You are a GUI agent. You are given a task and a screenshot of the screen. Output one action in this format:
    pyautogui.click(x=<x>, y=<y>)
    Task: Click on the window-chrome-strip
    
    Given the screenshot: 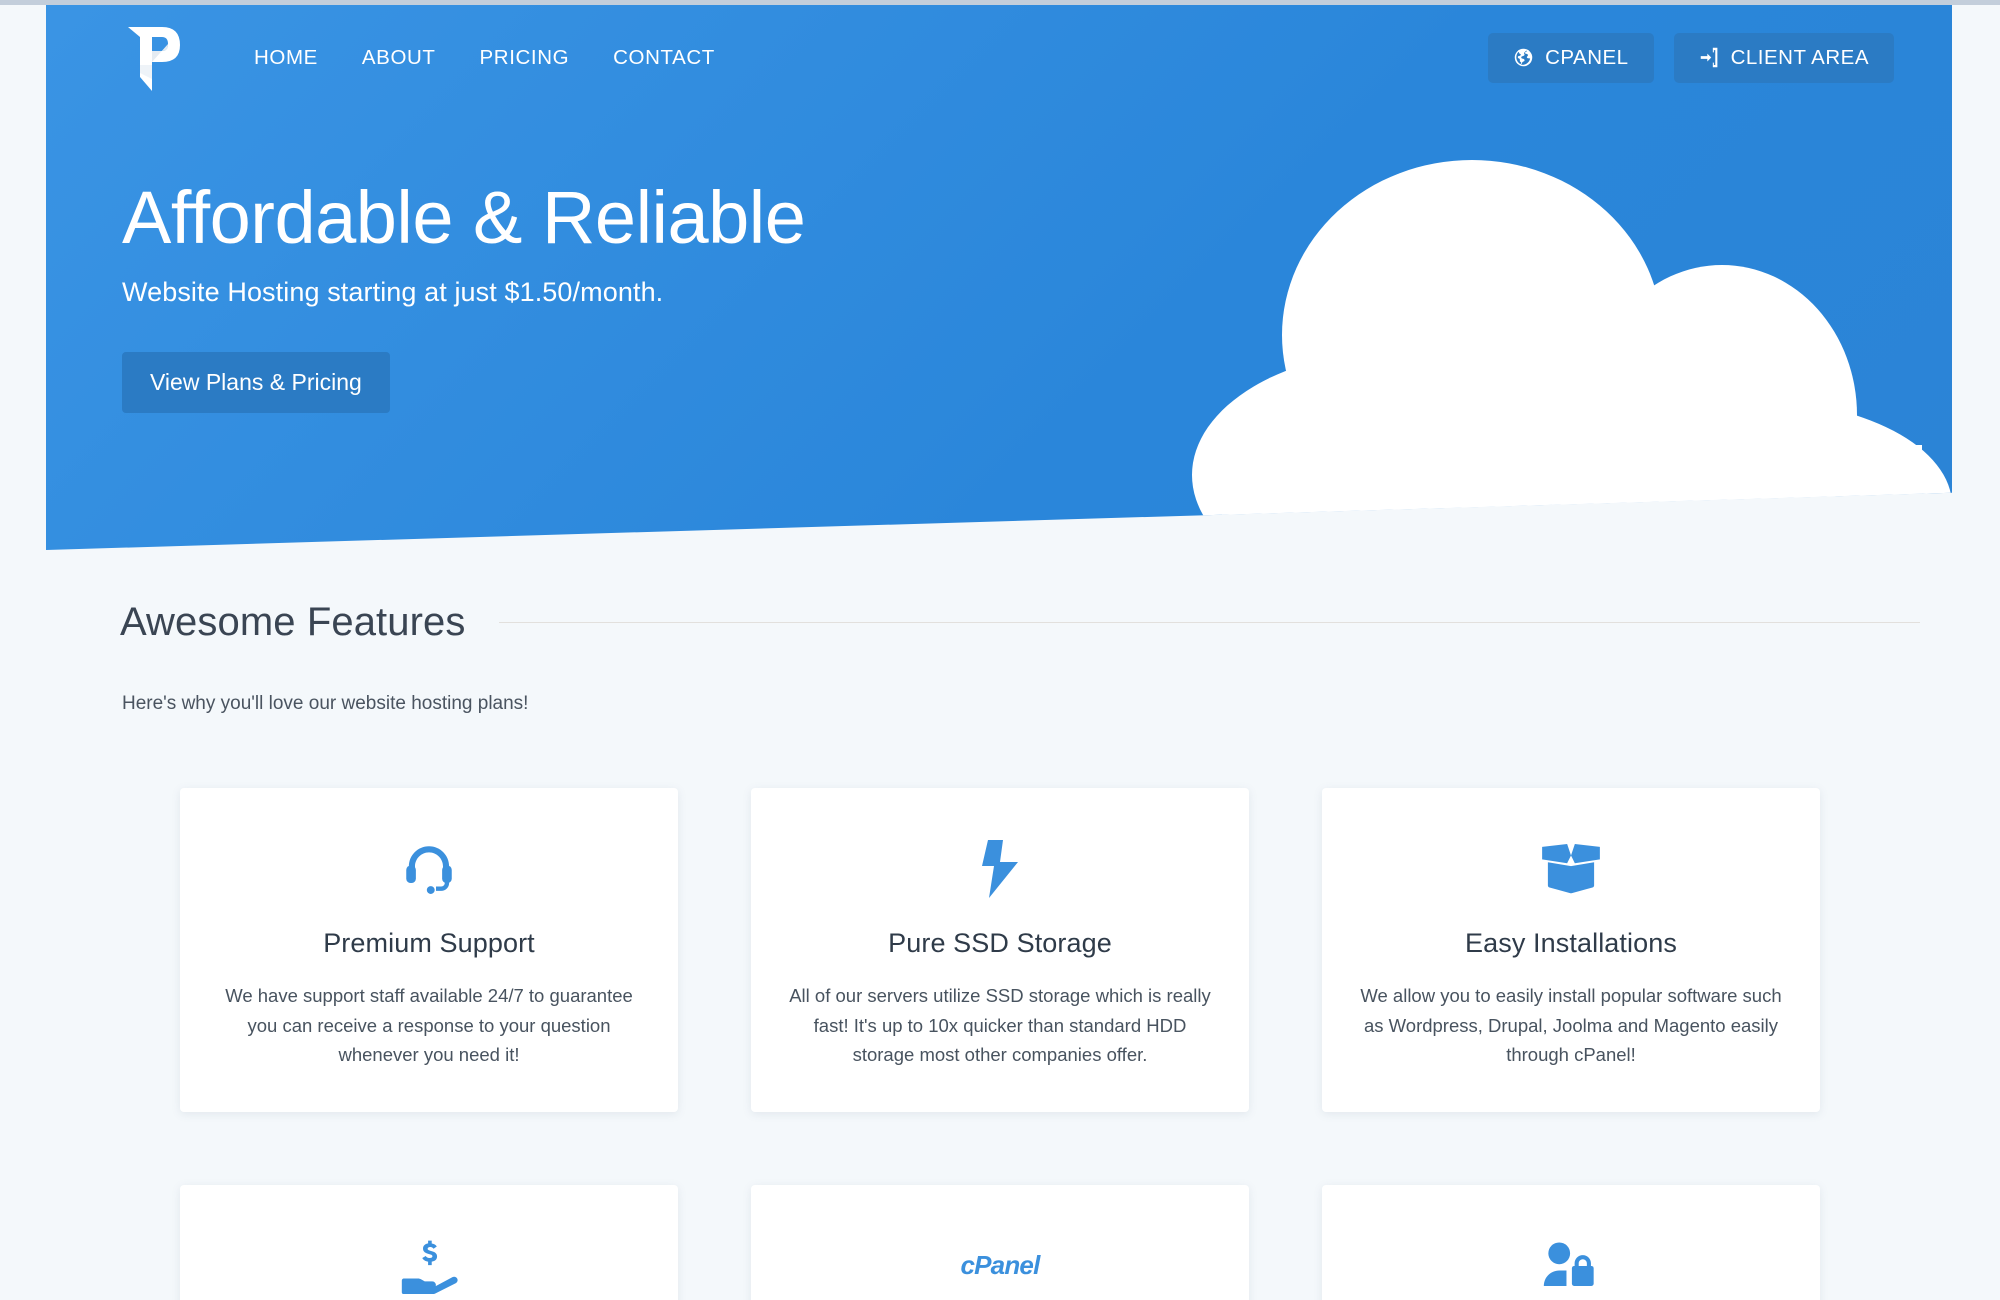 What is the action you would take?
    pyautogui.click(x=1000, y=2)
    